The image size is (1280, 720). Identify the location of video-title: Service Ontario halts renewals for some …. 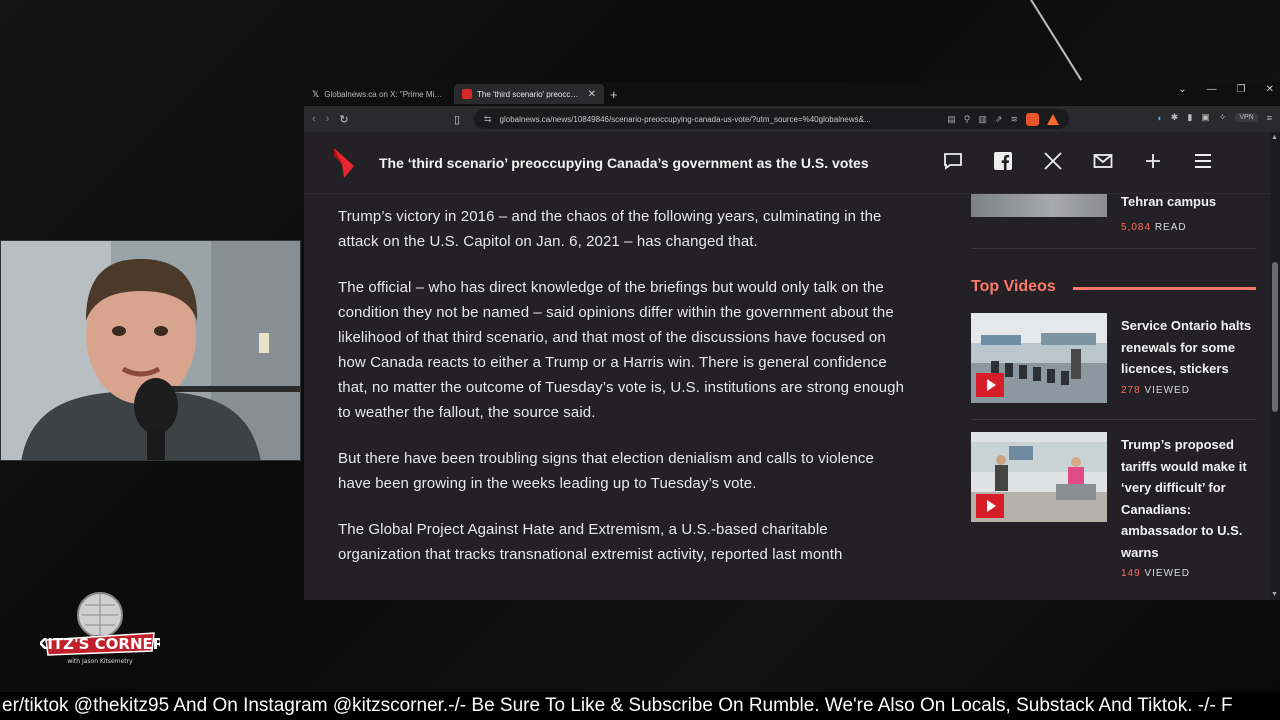
(1188, 347).